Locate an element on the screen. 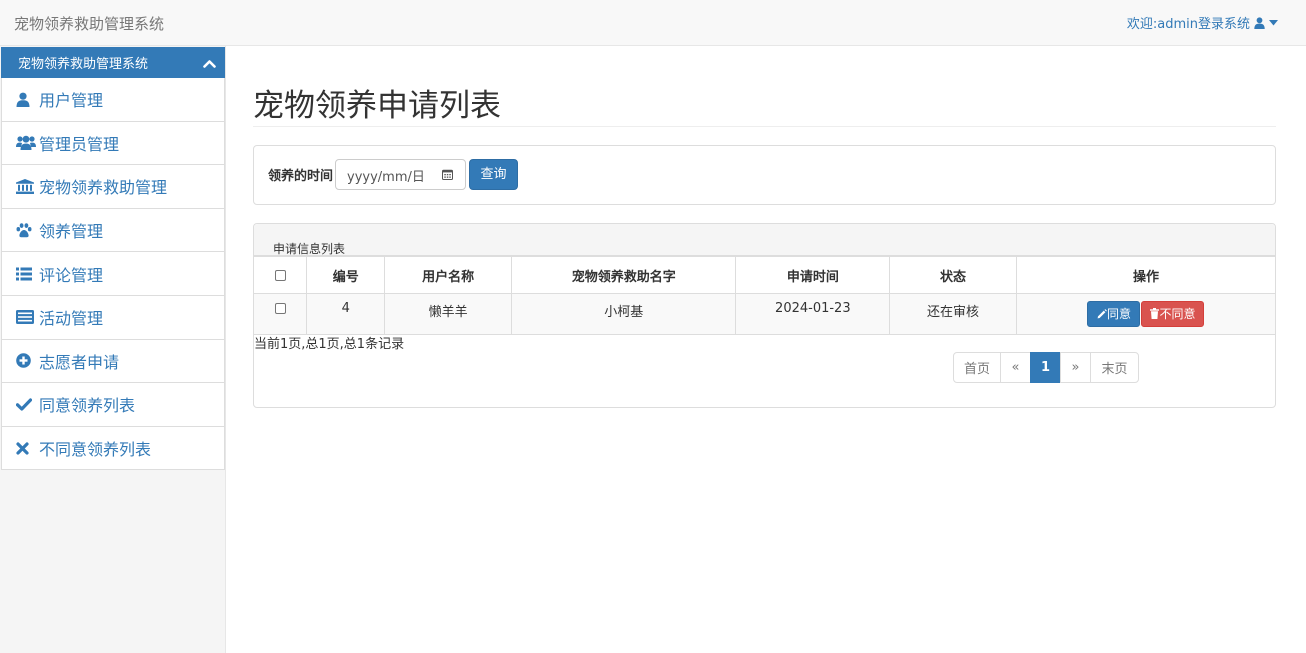 The height and width of the screenshot is (653, 1306). list-icon is located at coordinates (26, 274).